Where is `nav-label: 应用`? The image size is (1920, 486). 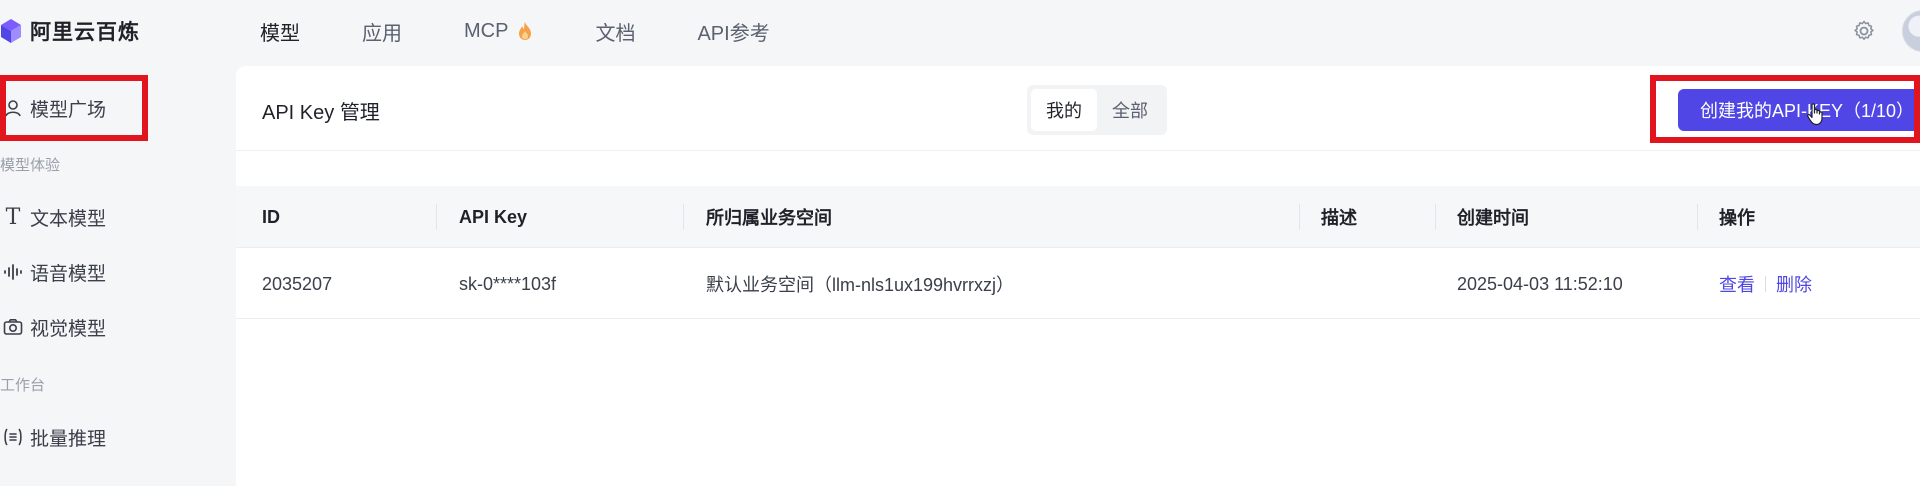
nav-label: 应用 is located at coordinates (382, 33).